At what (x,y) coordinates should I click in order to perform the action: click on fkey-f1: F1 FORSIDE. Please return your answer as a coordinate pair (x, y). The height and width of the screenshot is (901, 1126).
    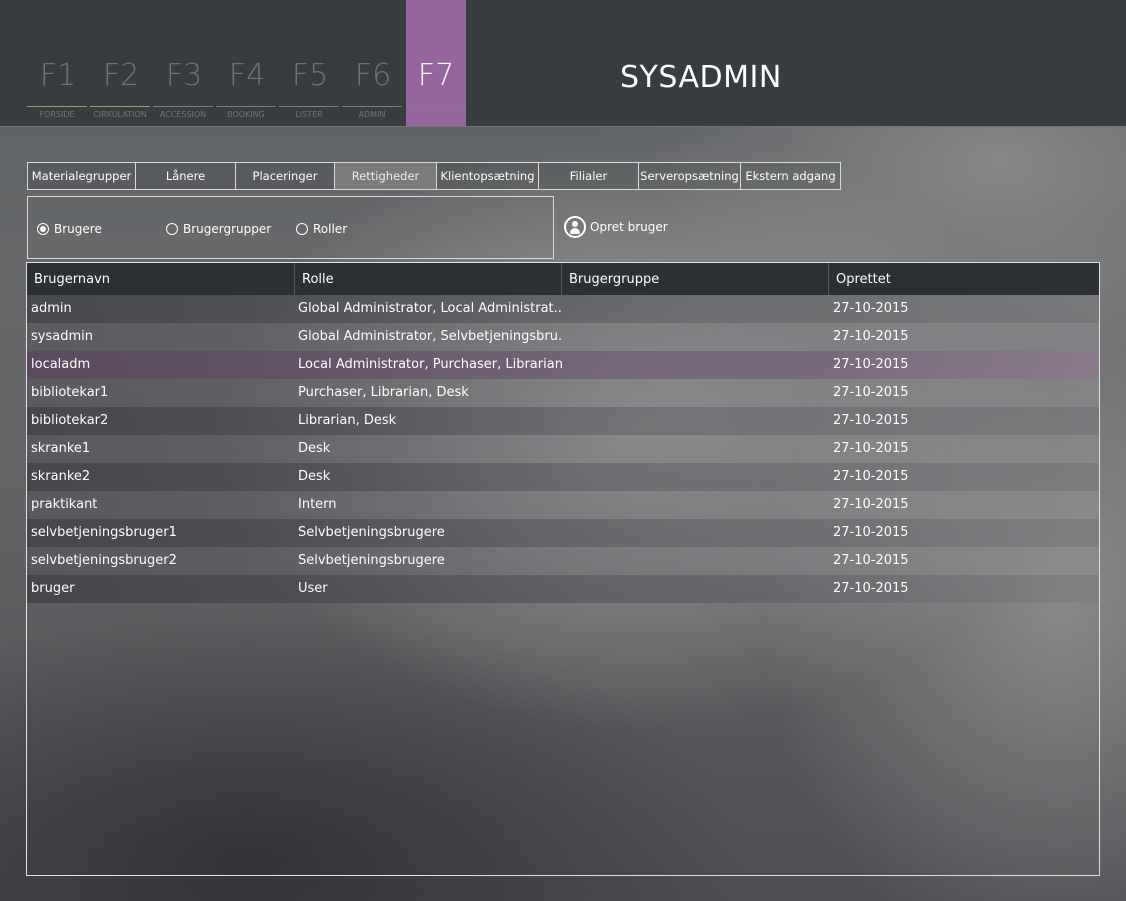
    Looking at the image, I should click on (58, 63).